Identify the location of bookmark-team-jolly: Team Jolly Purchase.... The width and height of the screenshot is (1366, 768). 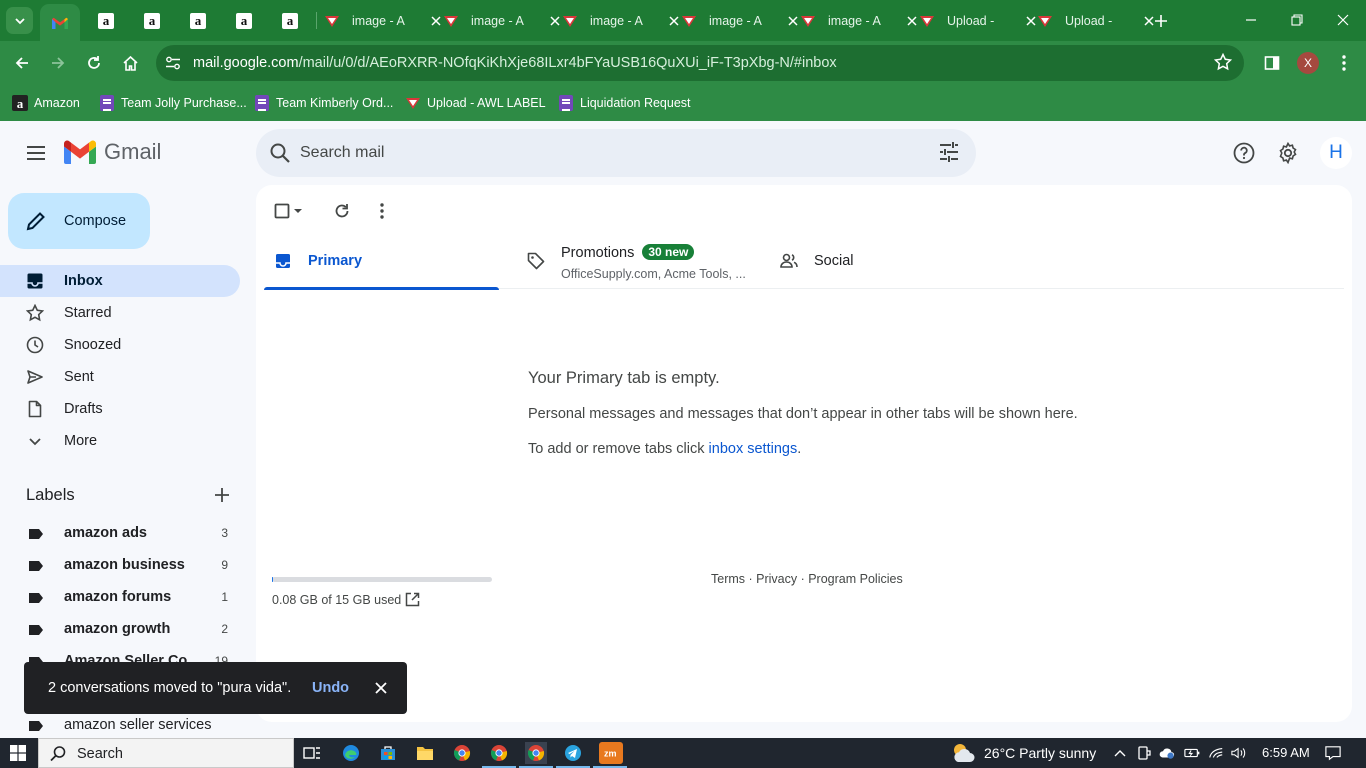
(173, 103).